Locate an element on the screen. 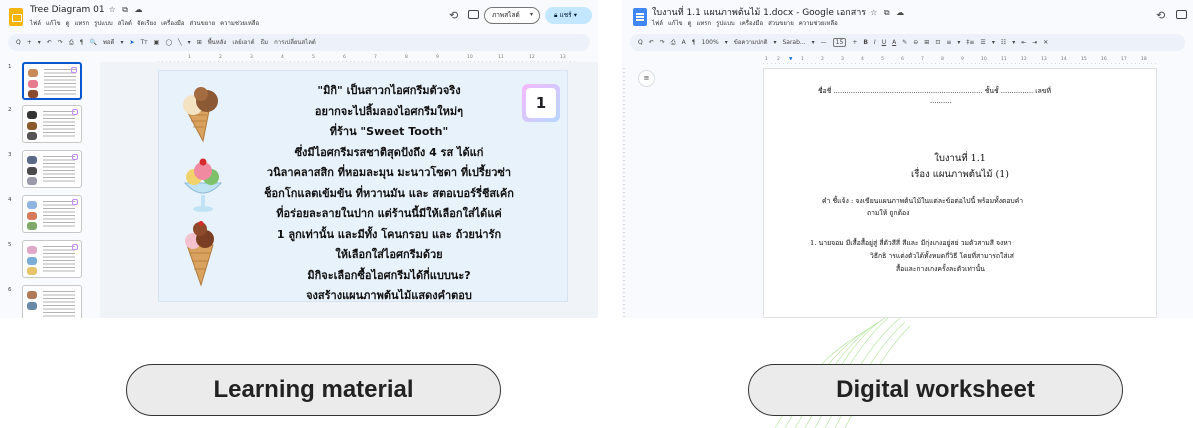  chevron-down-icon: ▾ is located at coordinates (535, 15).